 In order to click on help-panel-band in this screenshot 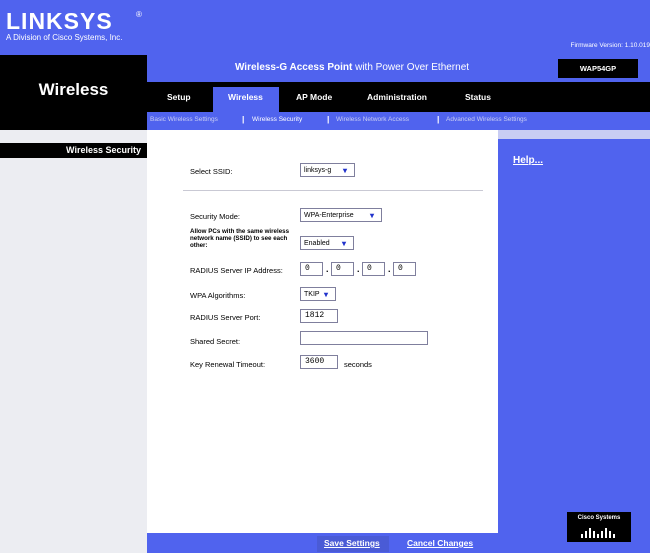, I will do `click(574, 134)`.